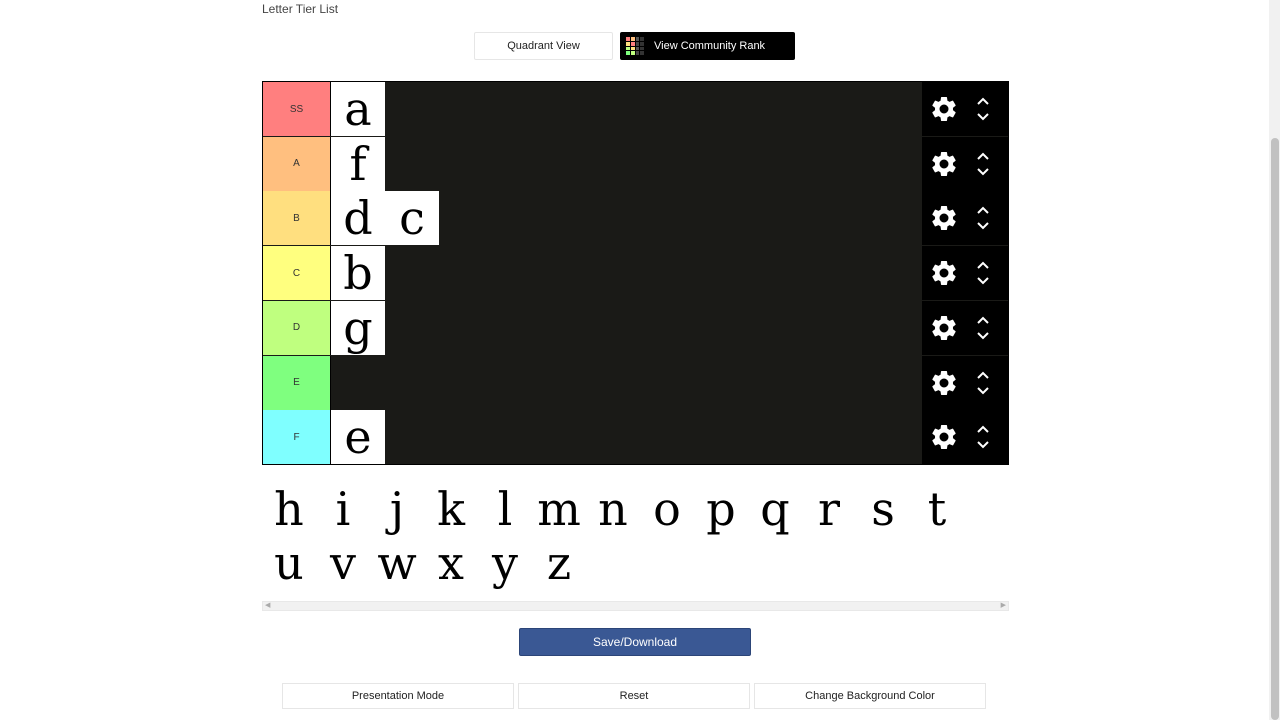 This screenshot has width=1280, height=720. What do you see at coordinates (289, 563) in the screenshot?
I see `letter-tile: u` at bounding box center [289, 563].